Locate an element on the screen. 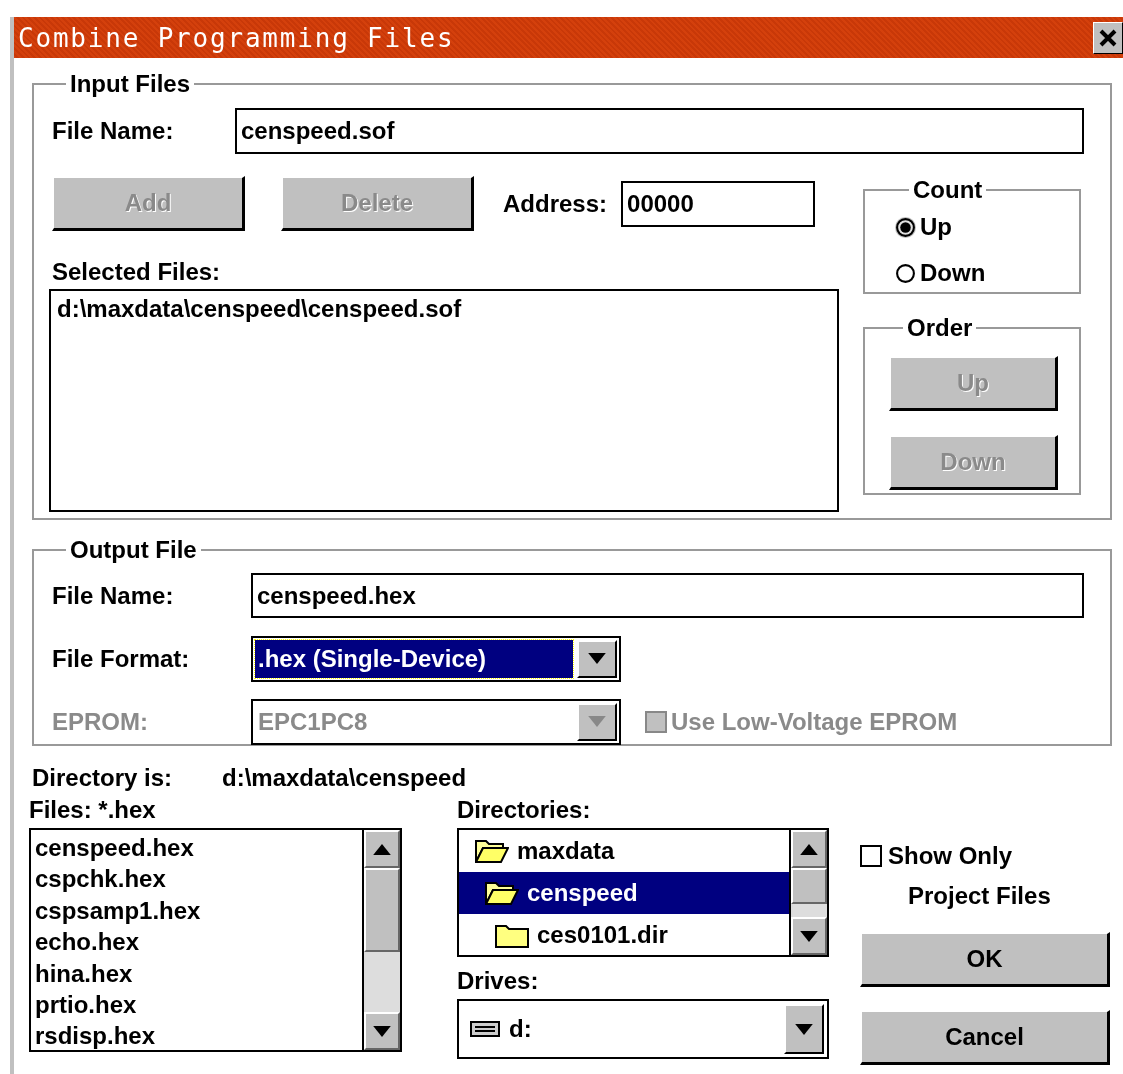  list-label: Selected Files: is located at coordinates (137, 272).